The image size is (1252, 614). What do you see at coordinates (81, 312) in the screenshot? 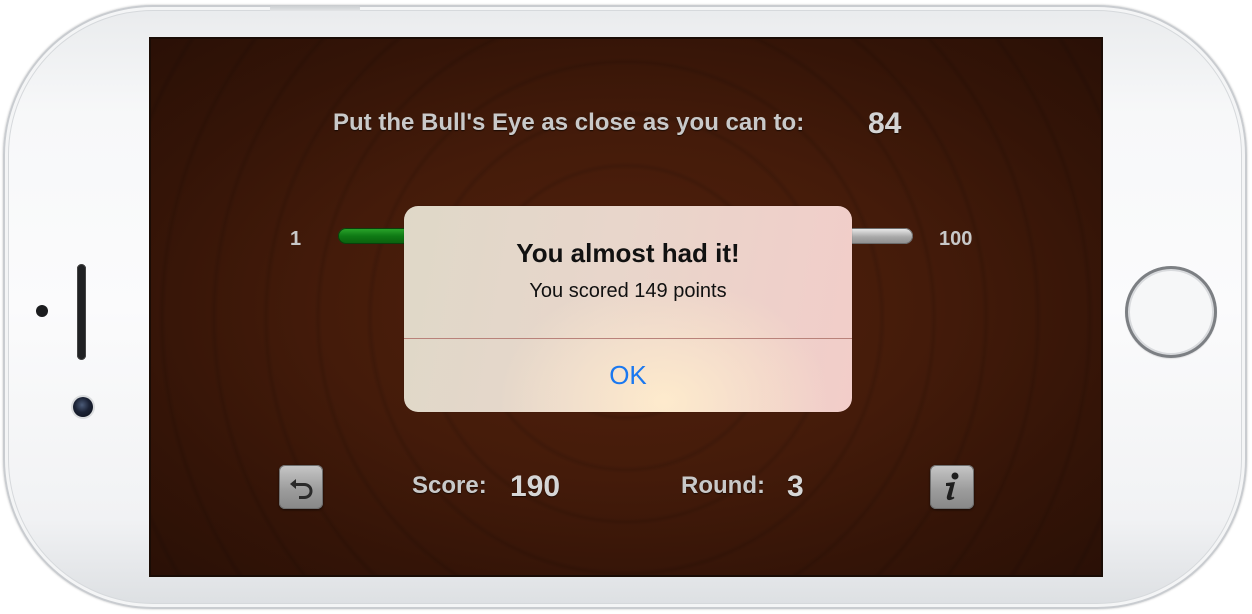
I see `earpiece-speaker` at bounding box center [81, 312].